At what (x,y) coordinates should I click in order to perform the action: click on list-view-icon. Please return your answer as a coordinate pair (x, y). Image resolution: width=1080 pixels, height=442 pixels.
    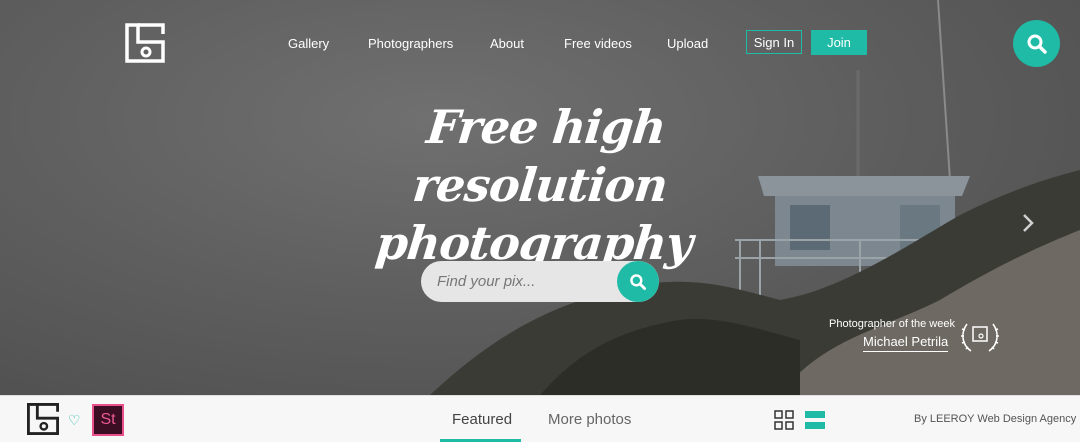
    Looking at the image, I should click on (815, 420).